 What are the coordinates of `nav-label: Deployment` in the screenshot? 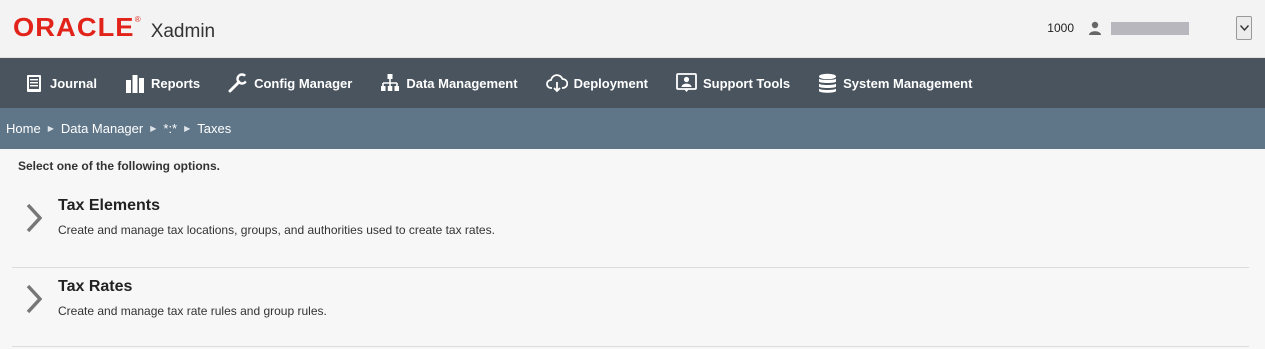 It's located at (610, 83).